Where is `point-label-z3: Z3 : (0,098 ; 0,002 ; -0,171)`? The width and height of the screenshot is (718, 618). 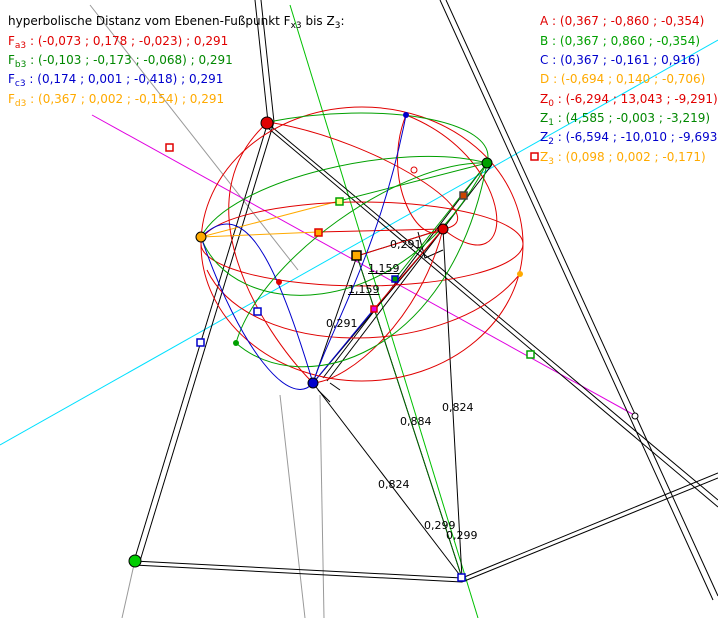
point-label-z3: Z3 : (0,098 ; 0,002 ; -0,171) is located at coordinates (623, 158).